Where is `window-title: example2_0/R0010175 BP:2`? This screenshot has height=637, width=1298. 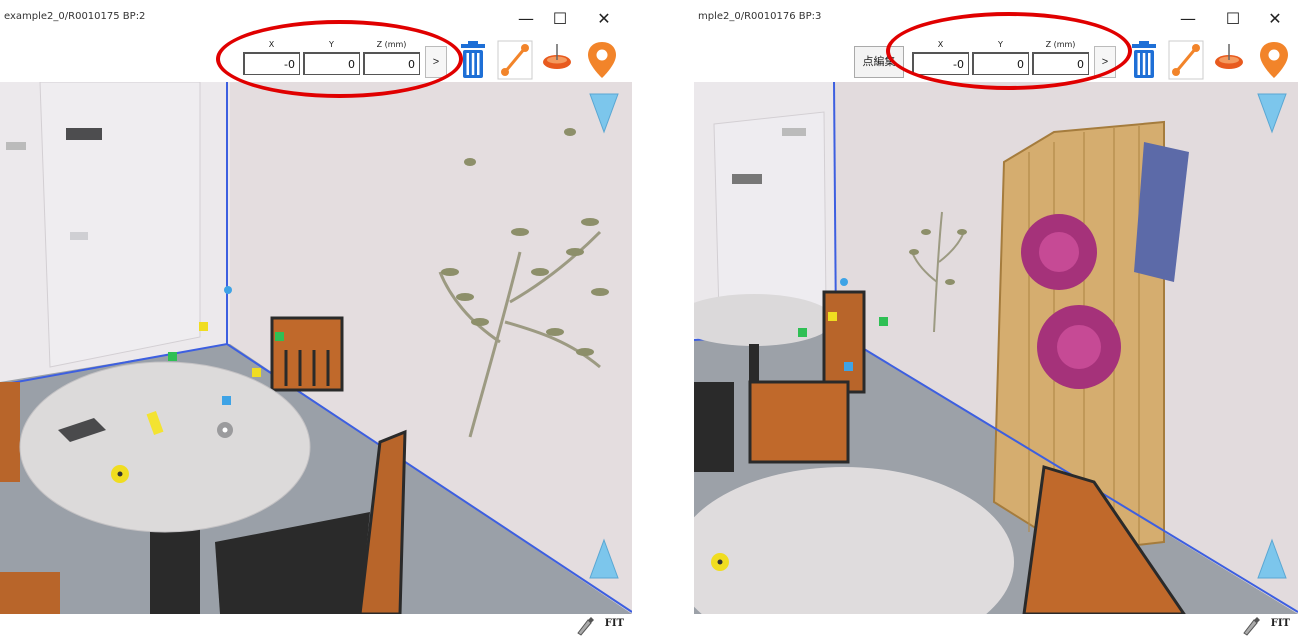 window-title: example2_0/R0010175 BP:2 is located at coordinates (75, 16).